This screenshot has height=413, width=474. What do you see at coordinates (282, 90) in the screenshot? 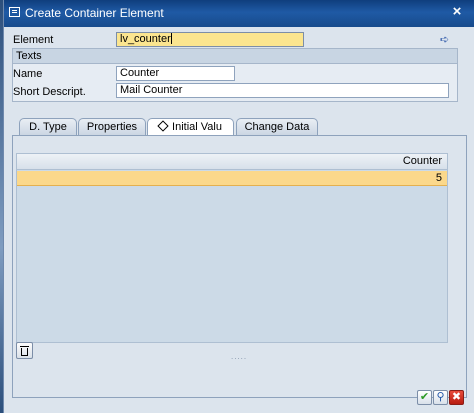
I see `short-descript-input: Mail Counter` at bounding box center [282, 90].